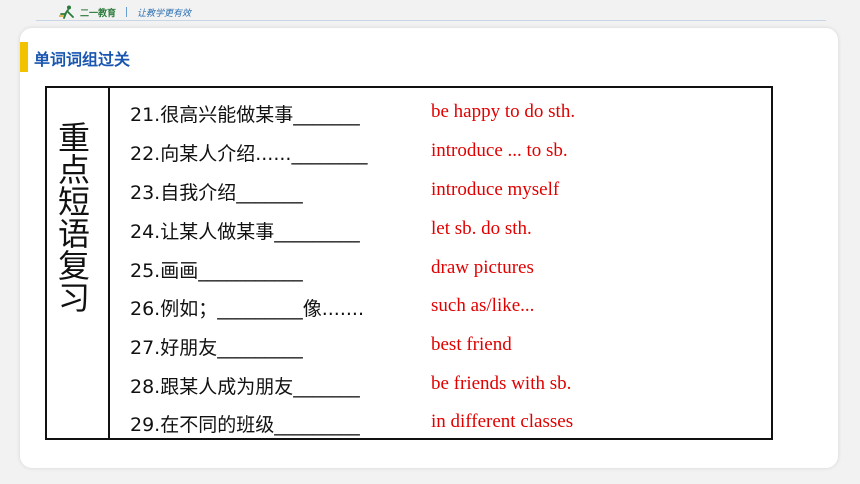  Describe the element at coordinates (502, 421) in the screenshot. I see `phrase-english: in different classes` at that location.